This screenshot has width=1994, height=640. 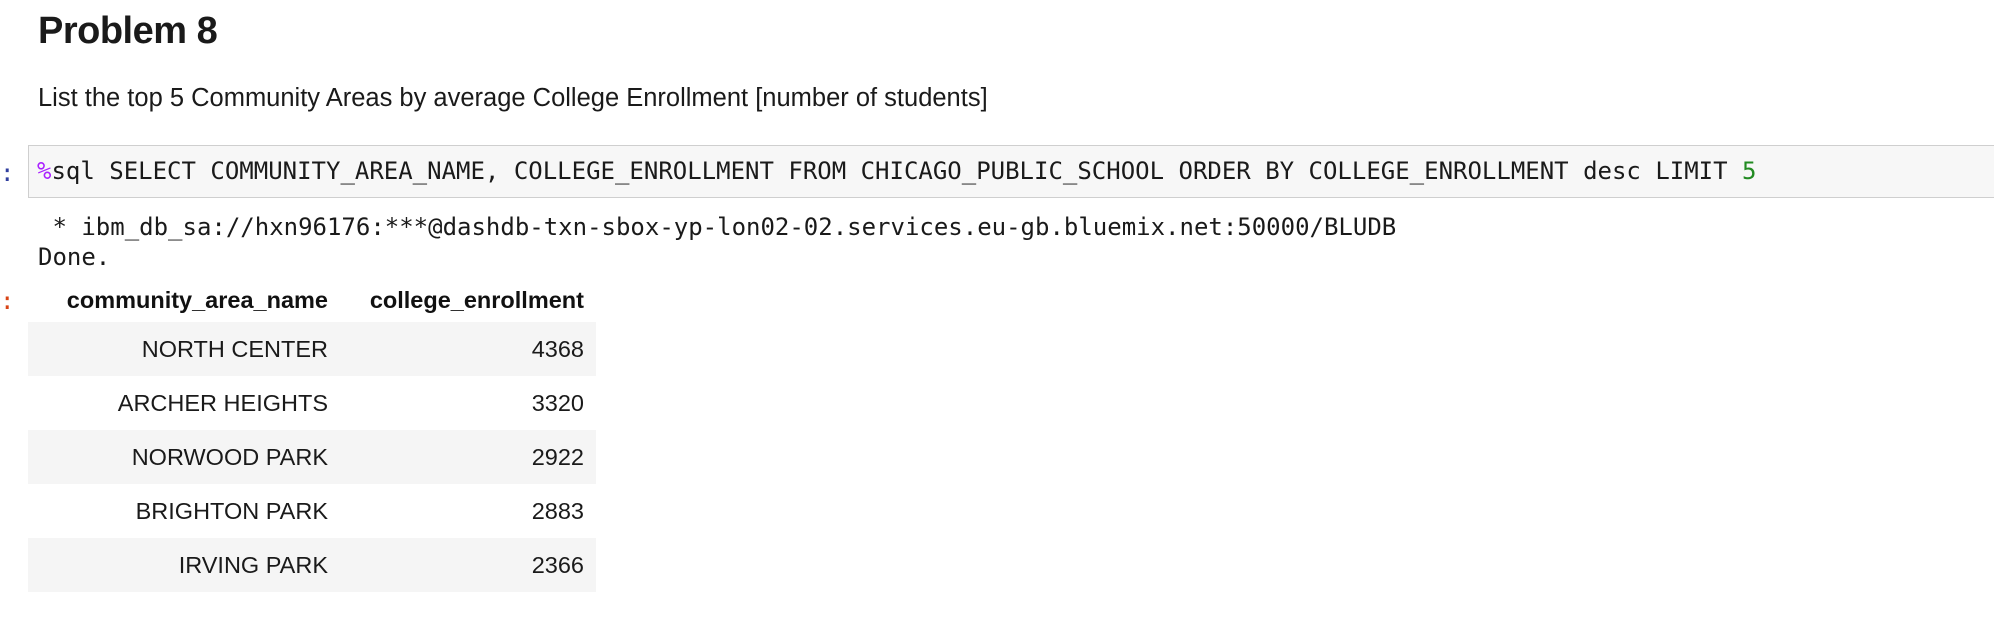 What do you see at coordinates (197, 299) in the screenshot?
I see `column-header-community-area-name: community_area_name` at bounding box center [197, 299].